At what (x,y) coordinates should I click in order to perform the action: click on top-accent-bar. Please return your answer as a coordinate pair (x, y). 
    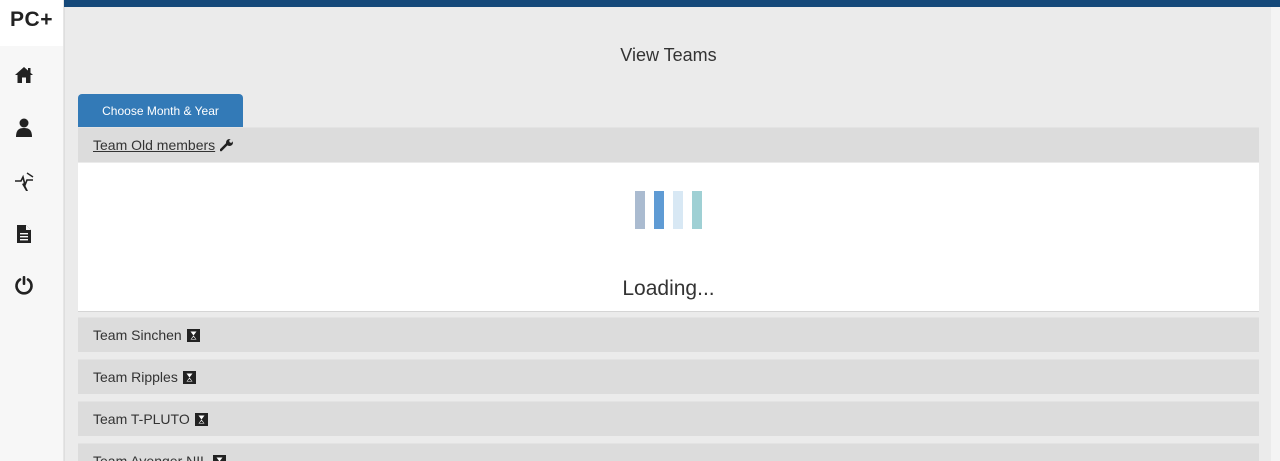
    Looking at the image, I should click on (672, 3).